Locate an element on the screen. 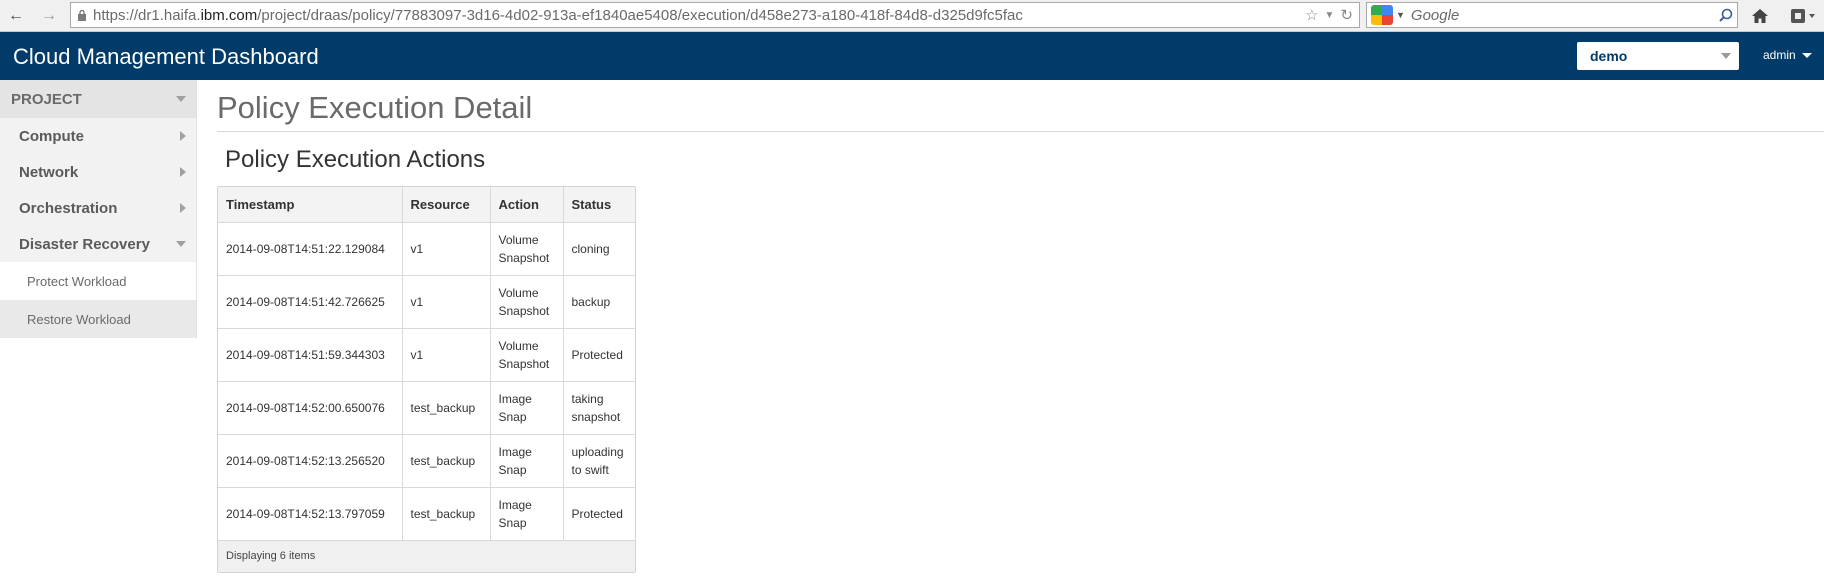 The image size is (1824, 583). lock-icon is located at coordinates (82, 15).